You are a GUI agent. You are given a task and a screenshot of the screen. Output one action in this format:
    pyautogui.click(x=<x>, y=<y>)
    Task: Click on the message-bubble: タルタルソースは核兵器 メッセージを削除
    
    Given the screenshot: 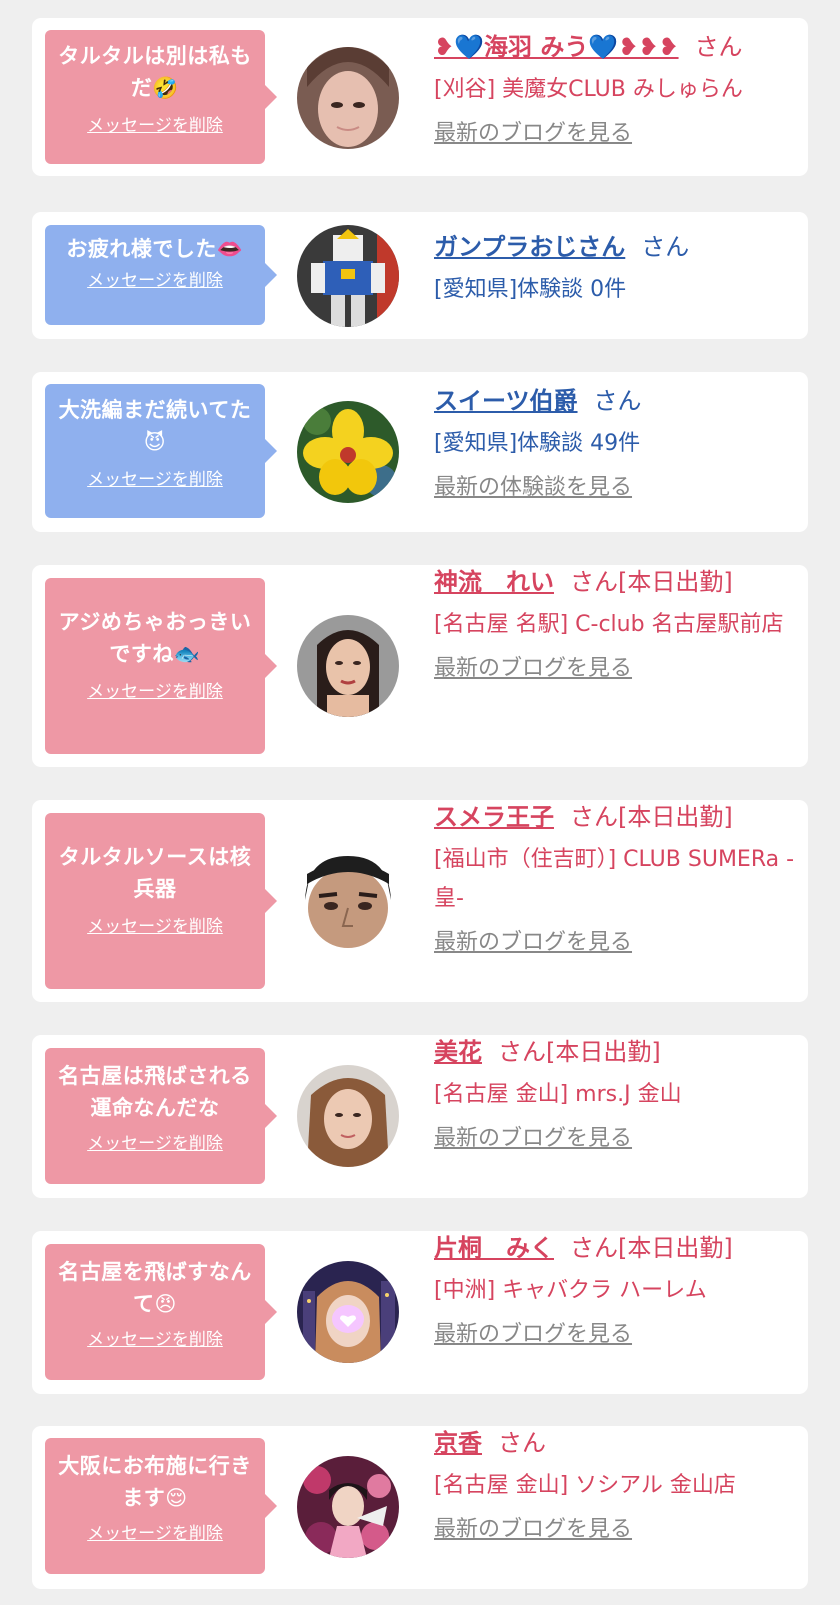 What is the action you would take?
    pyautogui.click(x=161, y=901)
    